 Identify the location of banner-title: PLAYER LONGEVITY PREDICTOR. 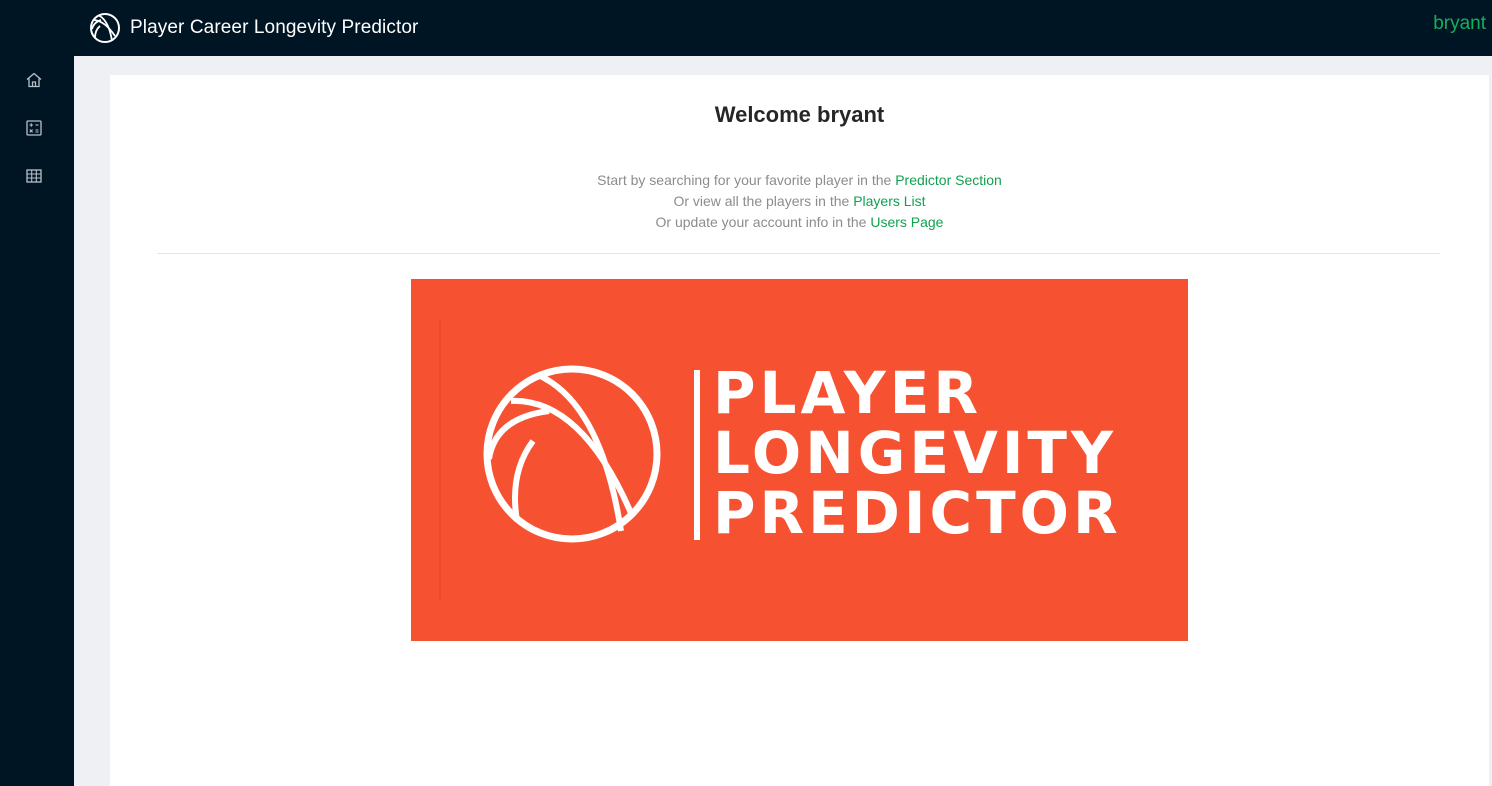
(917, 453).